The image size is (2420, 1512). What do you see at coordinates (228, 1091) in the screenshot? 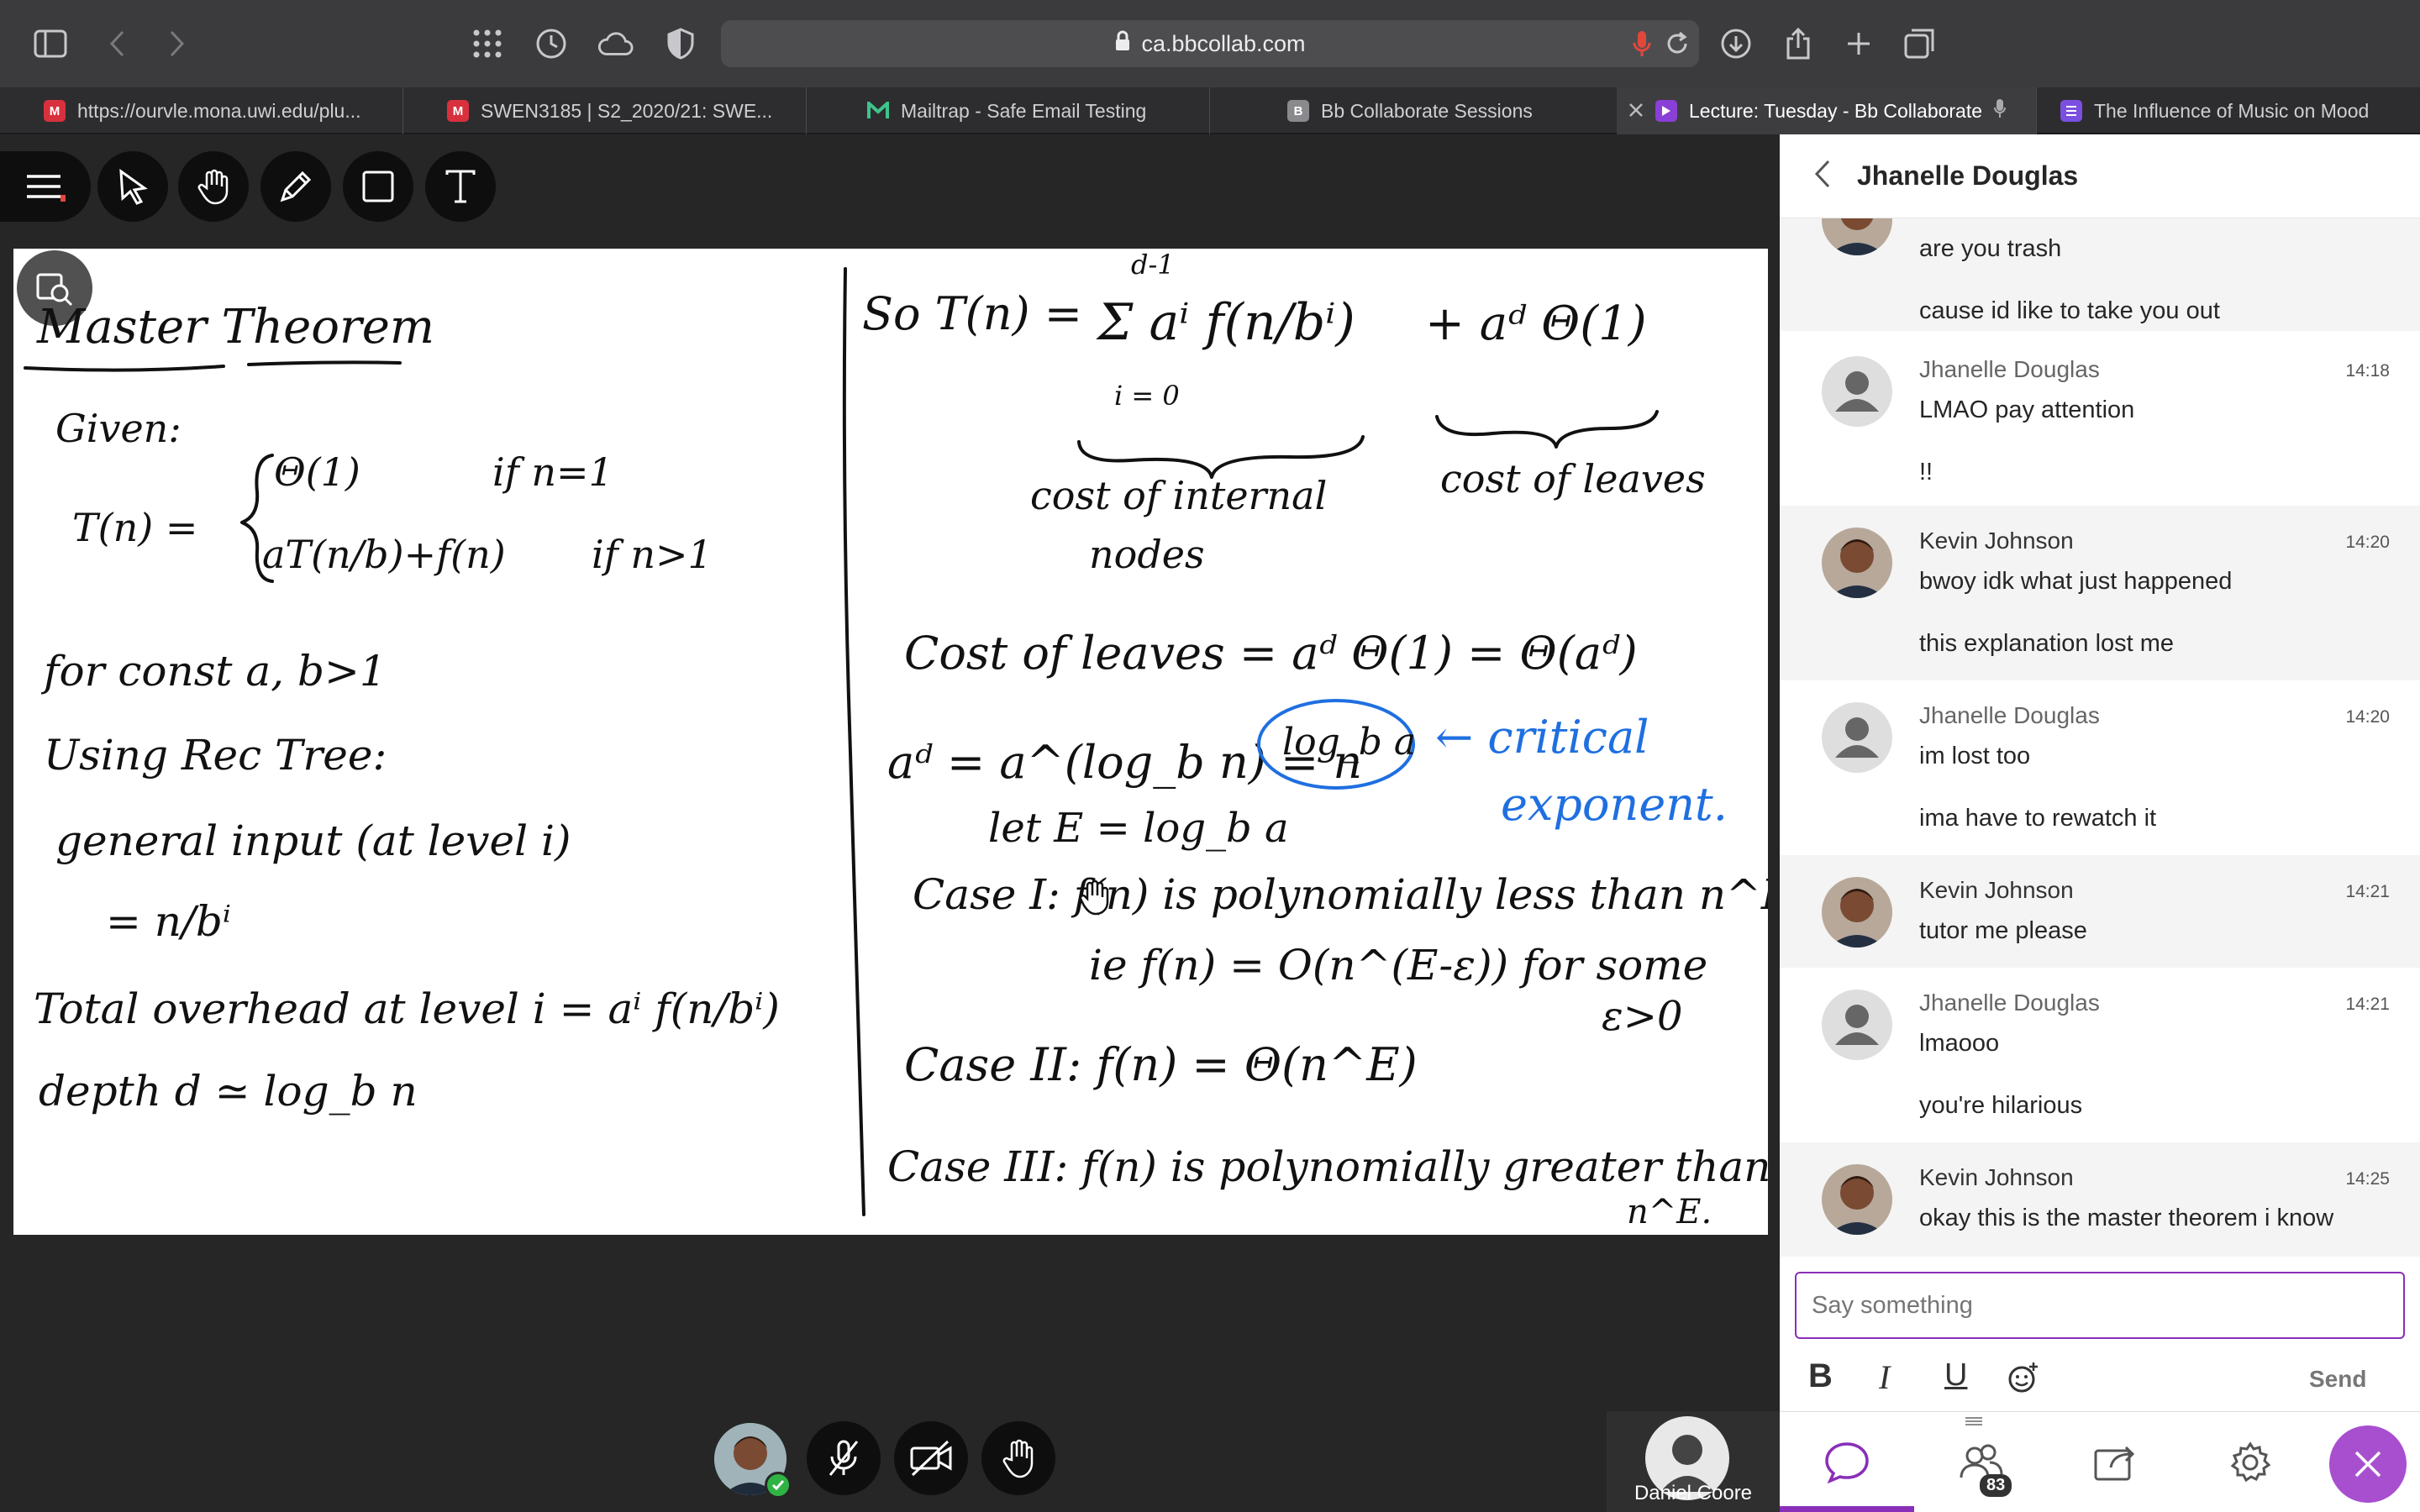
I see `wb-depth: depth d ≃ log_b n` at bounding box center [228, 1091].